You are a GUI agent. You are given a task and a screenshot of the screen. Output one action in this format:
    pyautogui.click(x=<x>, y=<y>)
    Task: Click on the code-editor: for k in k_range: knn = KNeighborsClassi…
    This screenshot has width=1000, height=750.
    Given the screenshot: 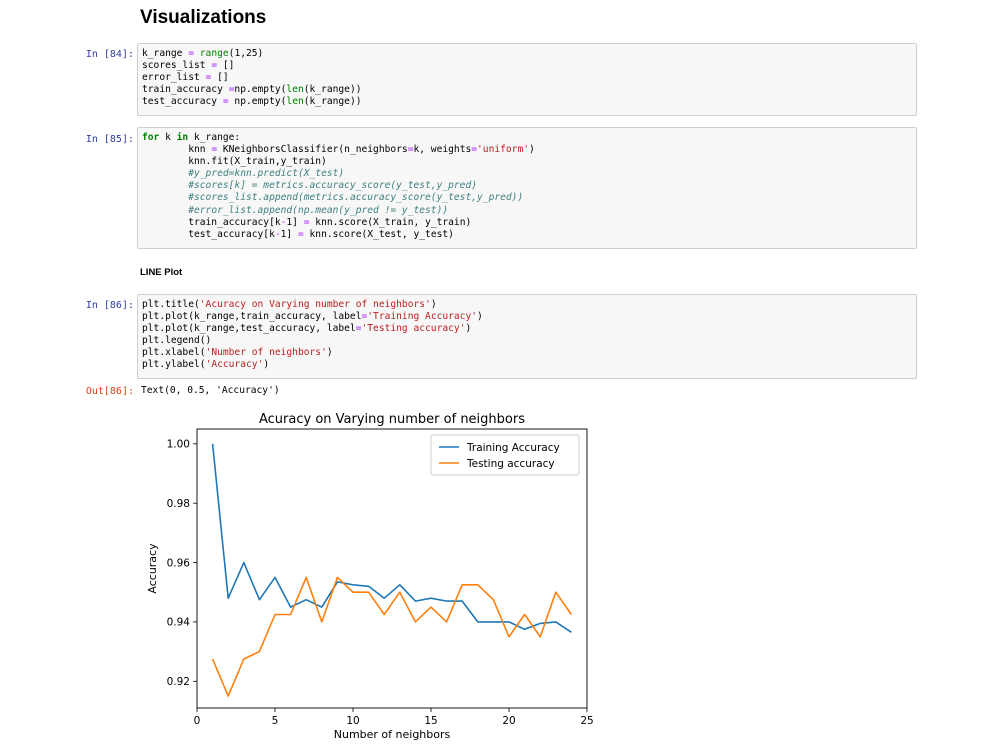 What is the action you would take?
    pyautogui.click(x=527, y=184)
    